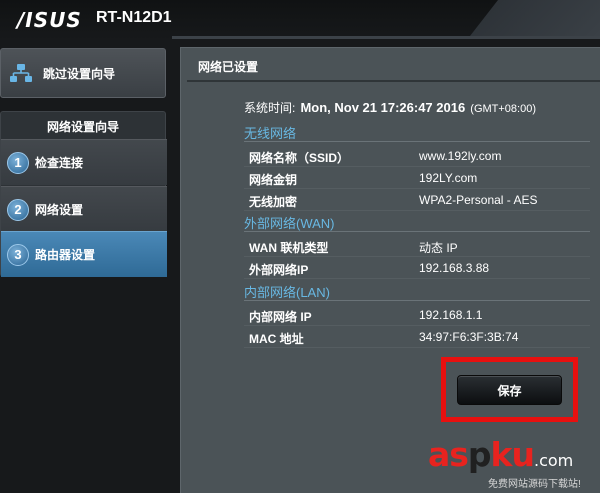 The image size is (600, 493). Describe the element at coordinates (280, 317) in the screenshot. I see `info-label: 内部网络 IP` at that location.